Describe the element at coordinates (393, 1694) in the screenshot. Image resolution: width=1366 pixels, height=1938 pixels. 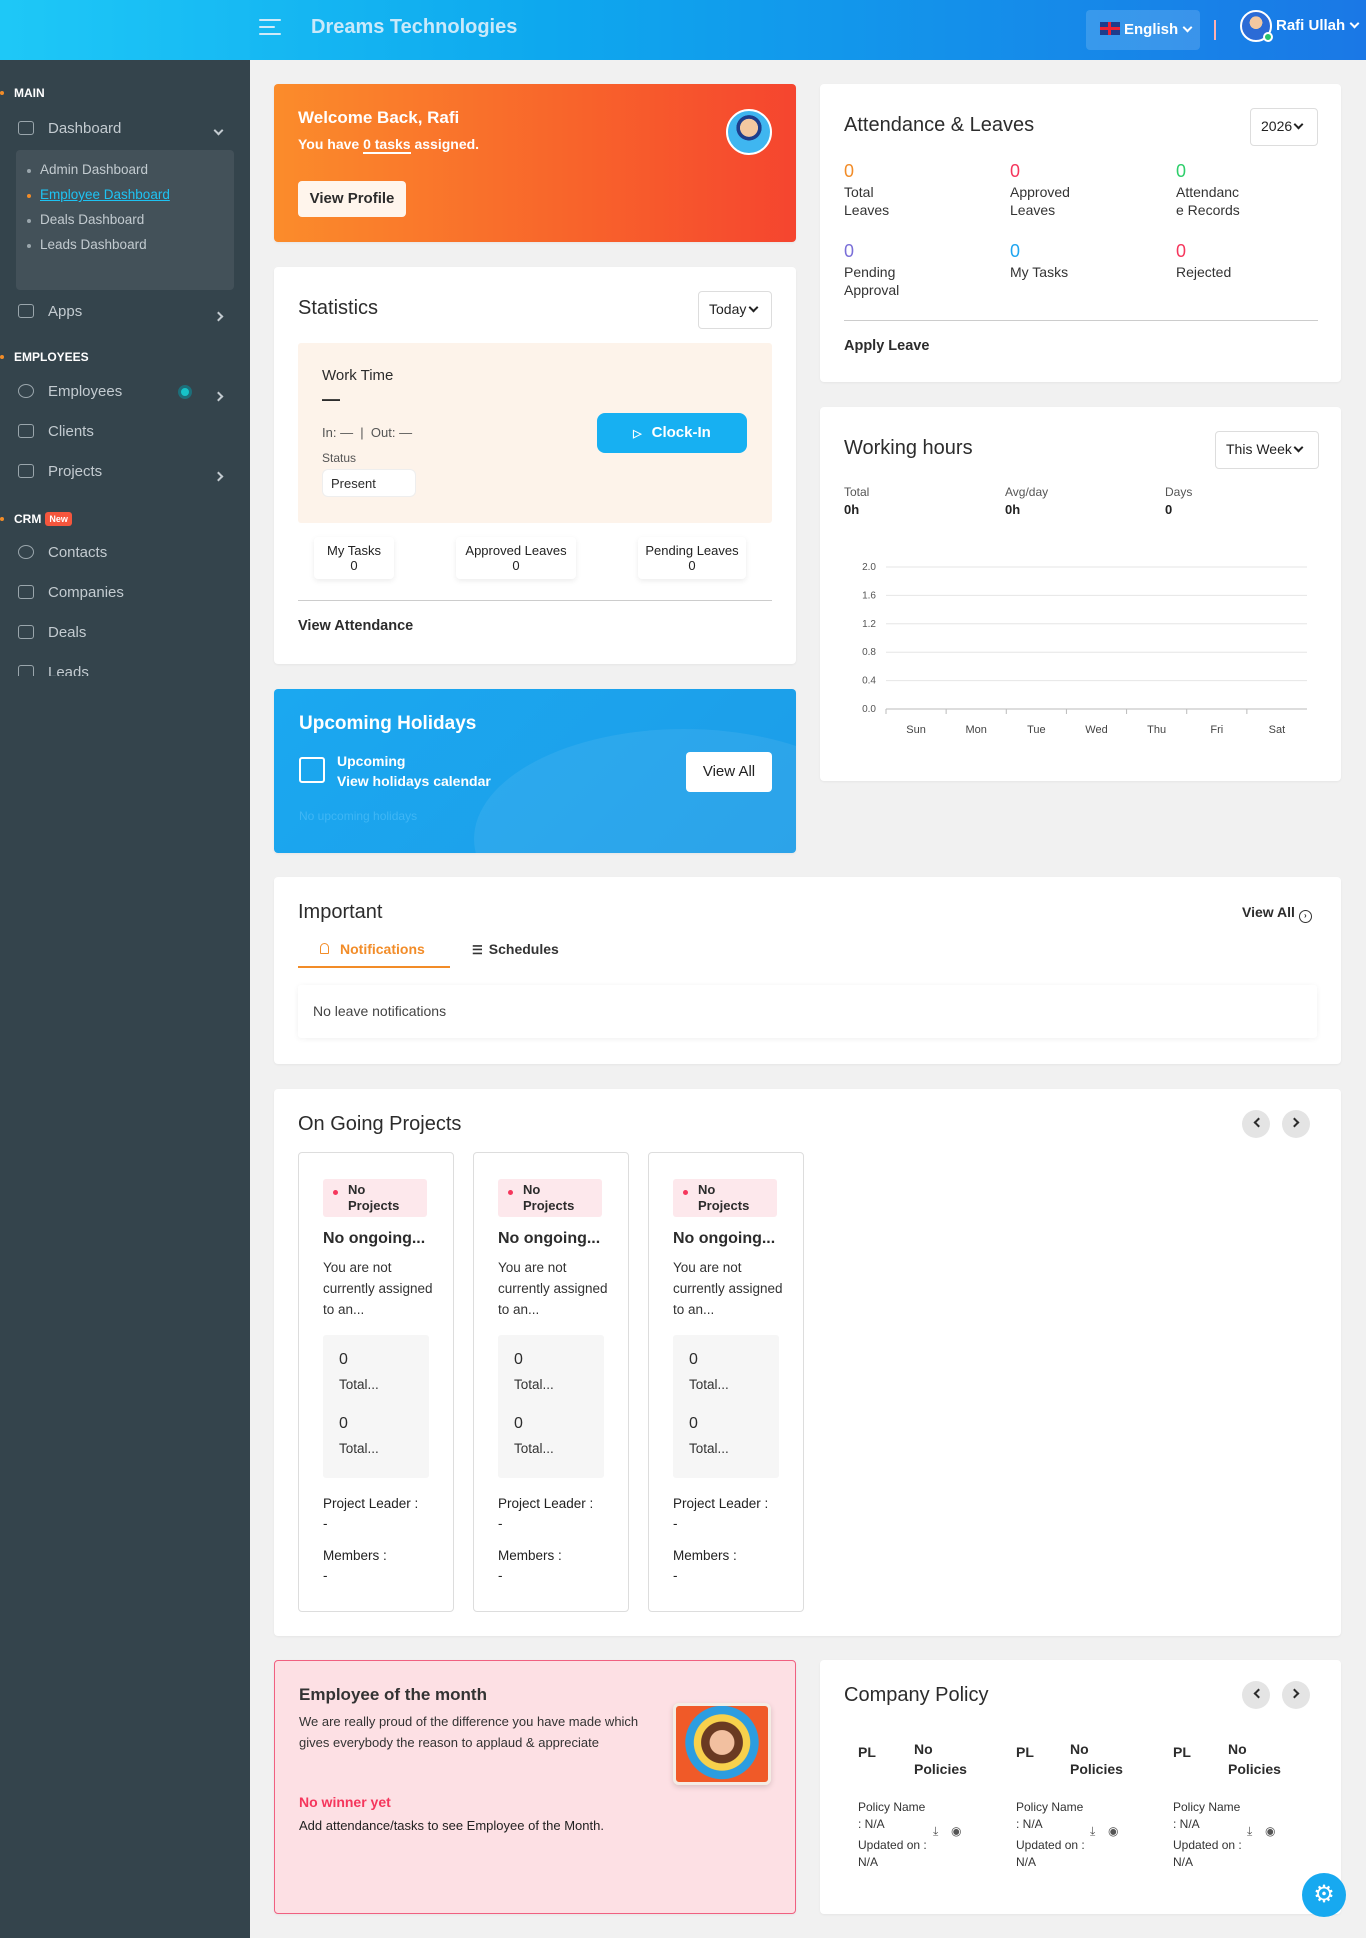
I see `eotm-title: Employee of the month` at that location.